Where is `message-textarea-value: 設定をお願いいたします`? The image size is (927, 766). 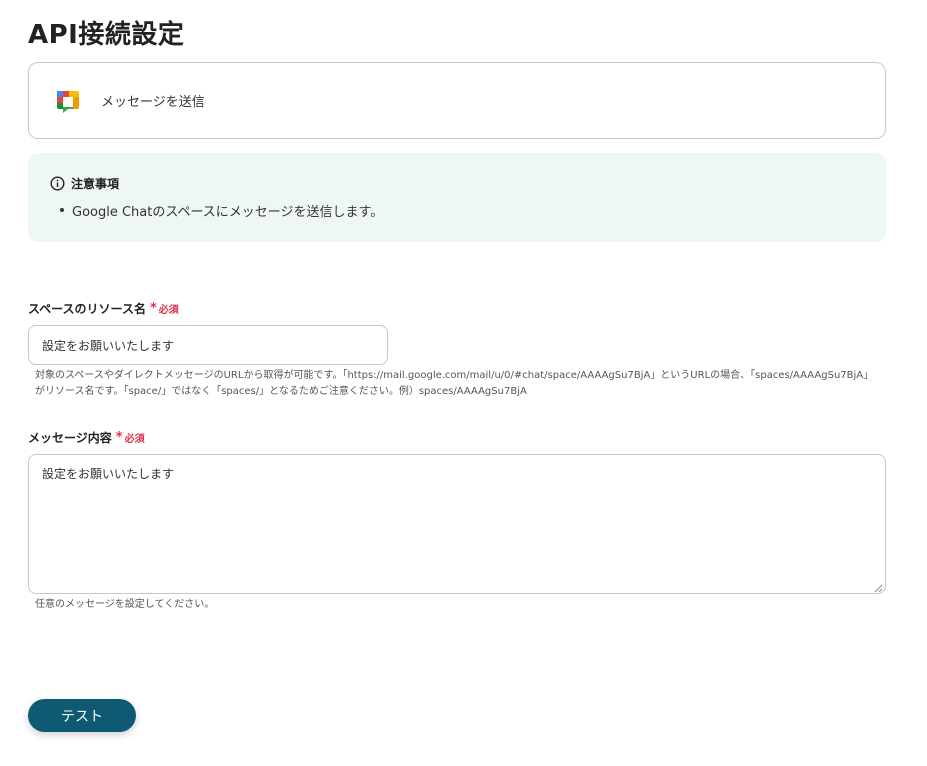 message-textarea-value: 設定をお願いいたします is located at coordinates (108, 474).